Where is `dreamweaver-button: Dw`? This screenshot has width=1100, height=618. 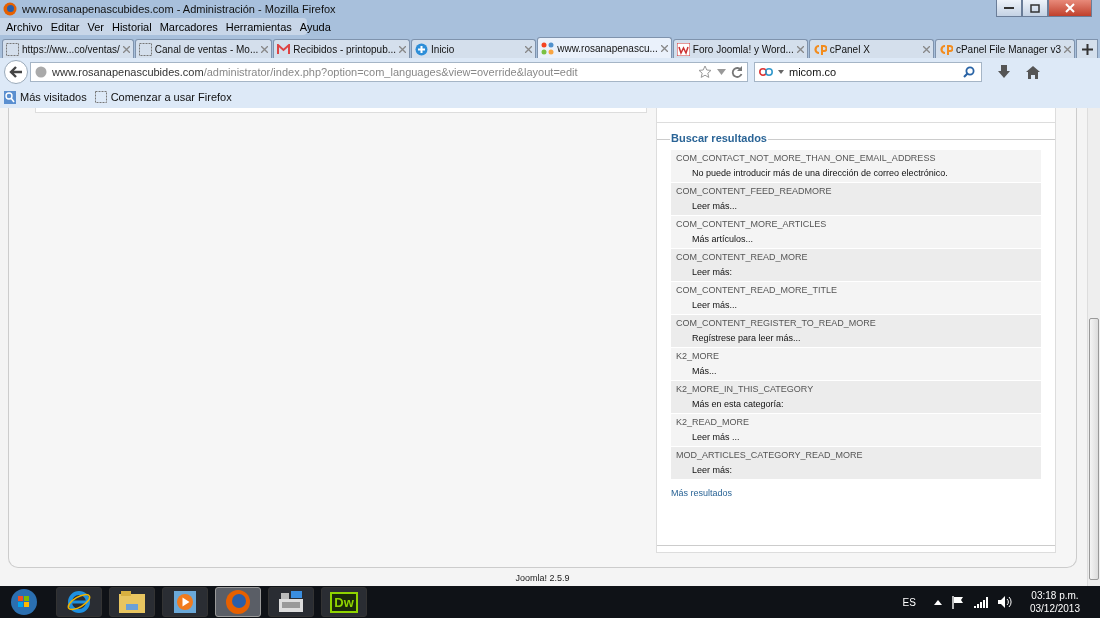
dreamweaver-button: Dw is located at coordinates (344, 602).